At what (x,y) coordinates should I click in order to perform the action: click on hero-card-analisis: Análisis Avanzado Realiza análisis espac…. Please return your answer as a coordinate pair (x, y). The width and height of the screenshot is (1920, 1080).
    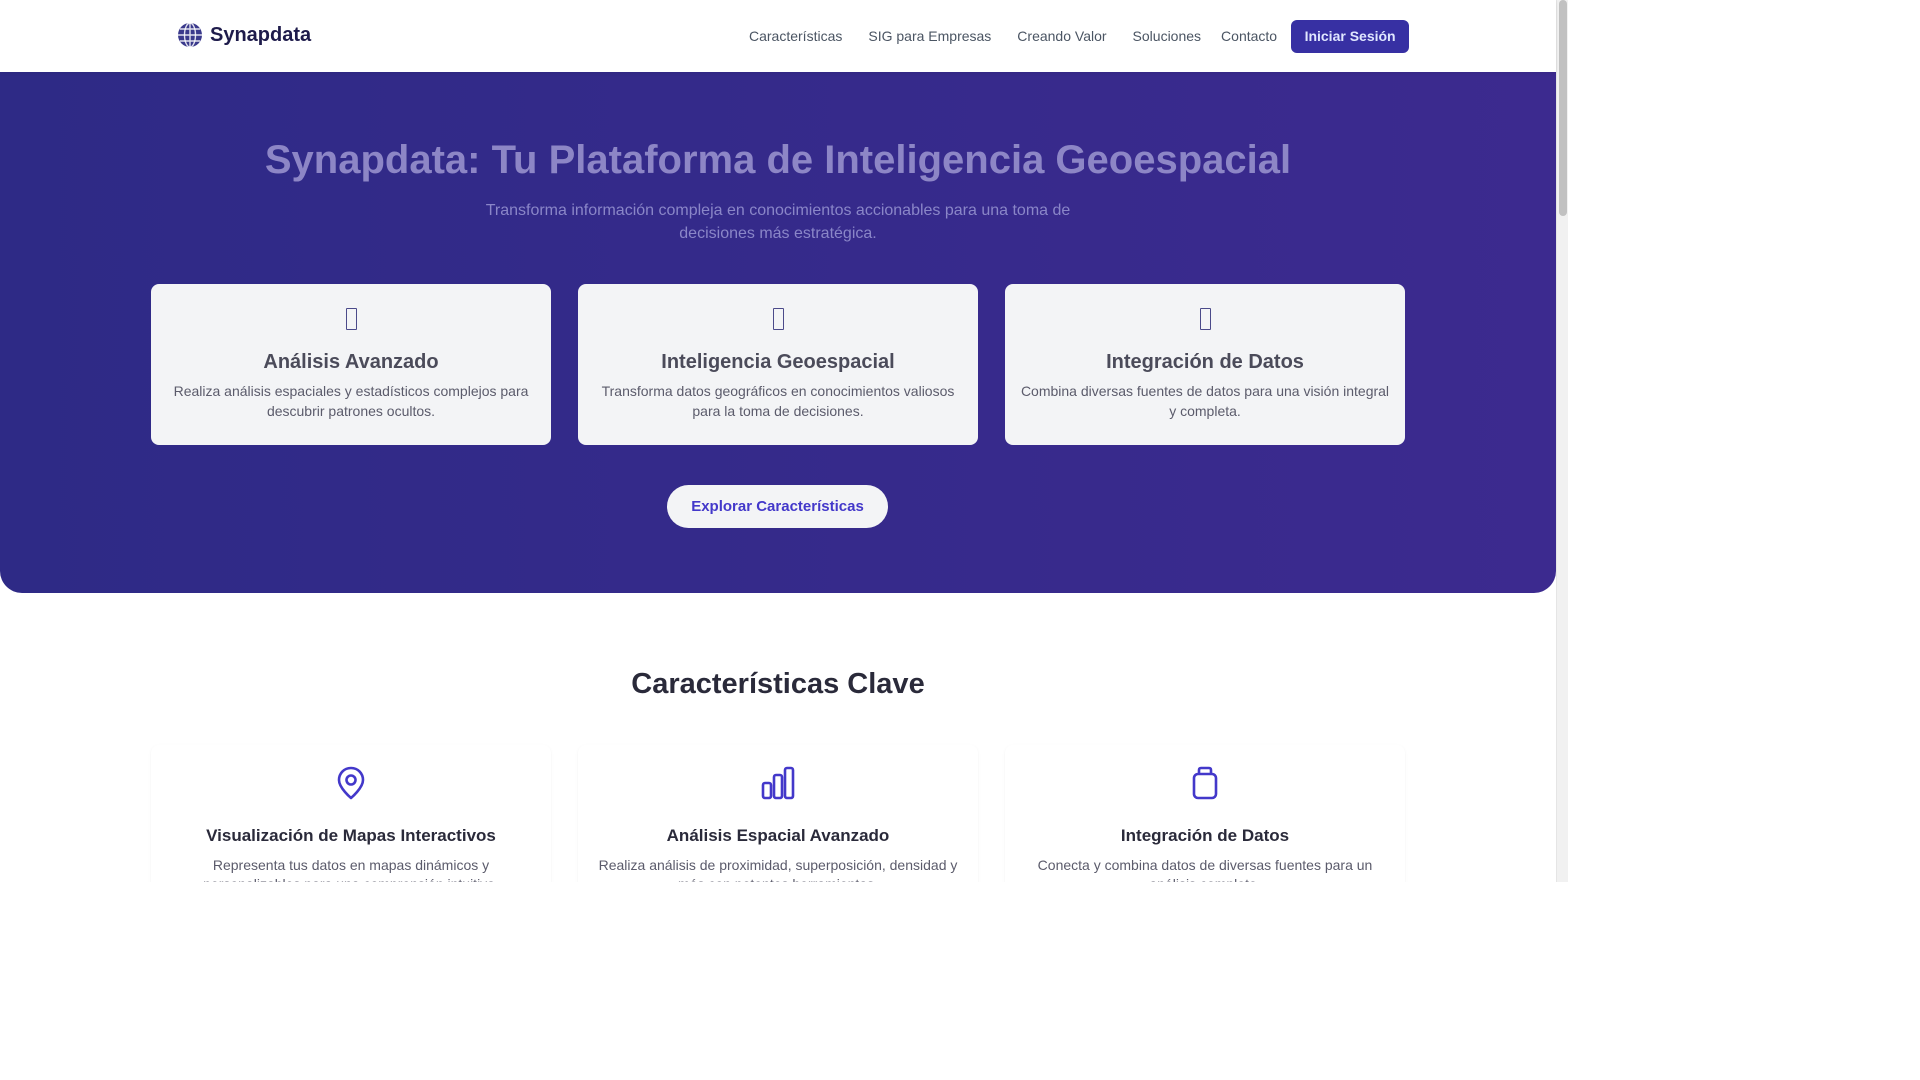
    Looking at the image, I should click on (351, 364).